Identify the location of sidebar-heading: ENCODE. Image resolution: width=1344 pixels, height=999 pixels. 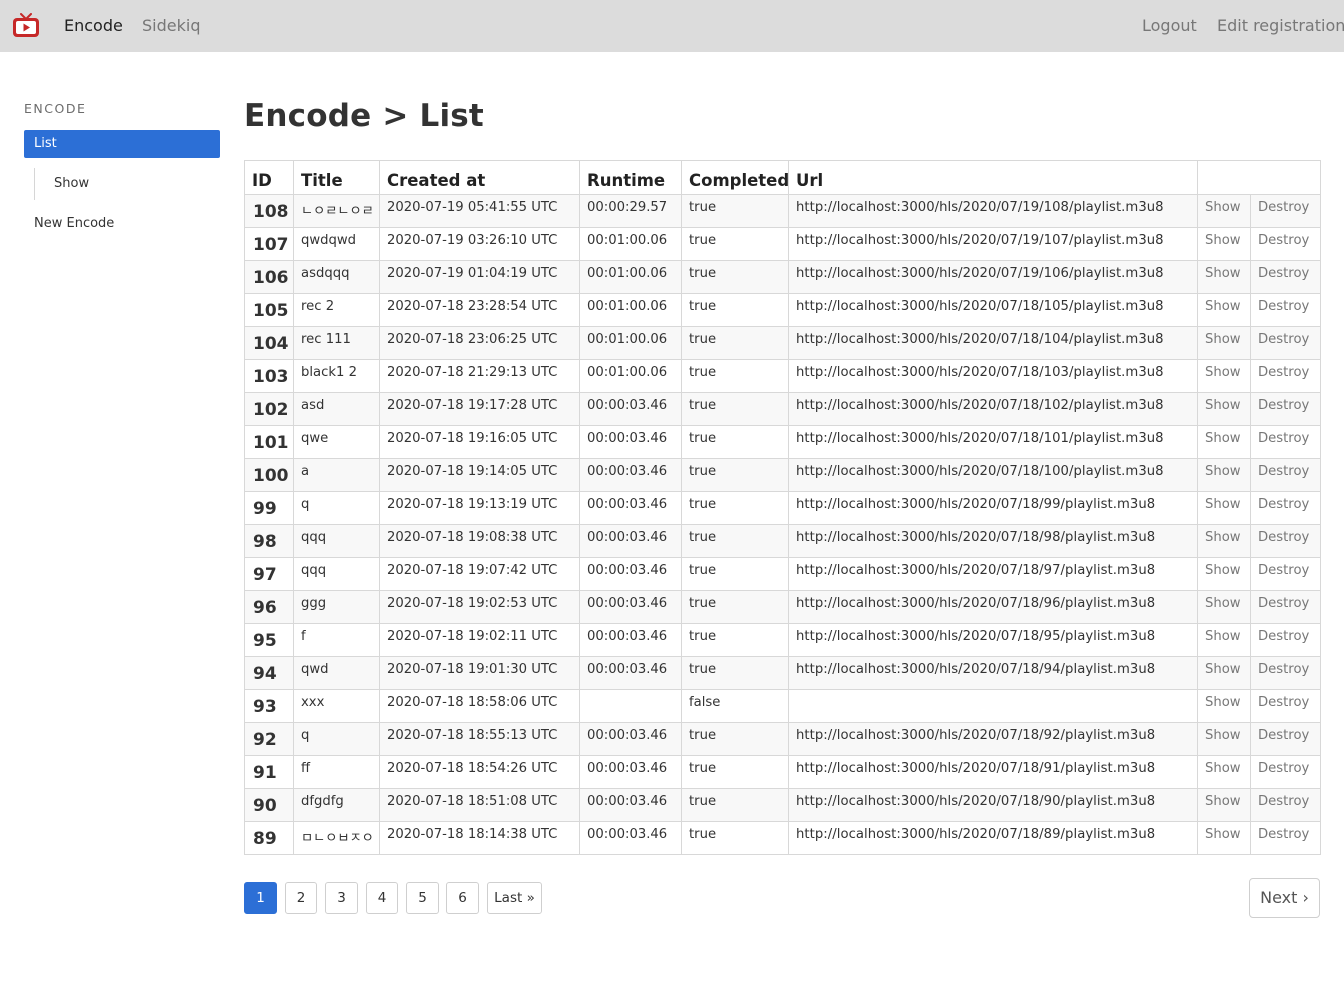
(55, 108).